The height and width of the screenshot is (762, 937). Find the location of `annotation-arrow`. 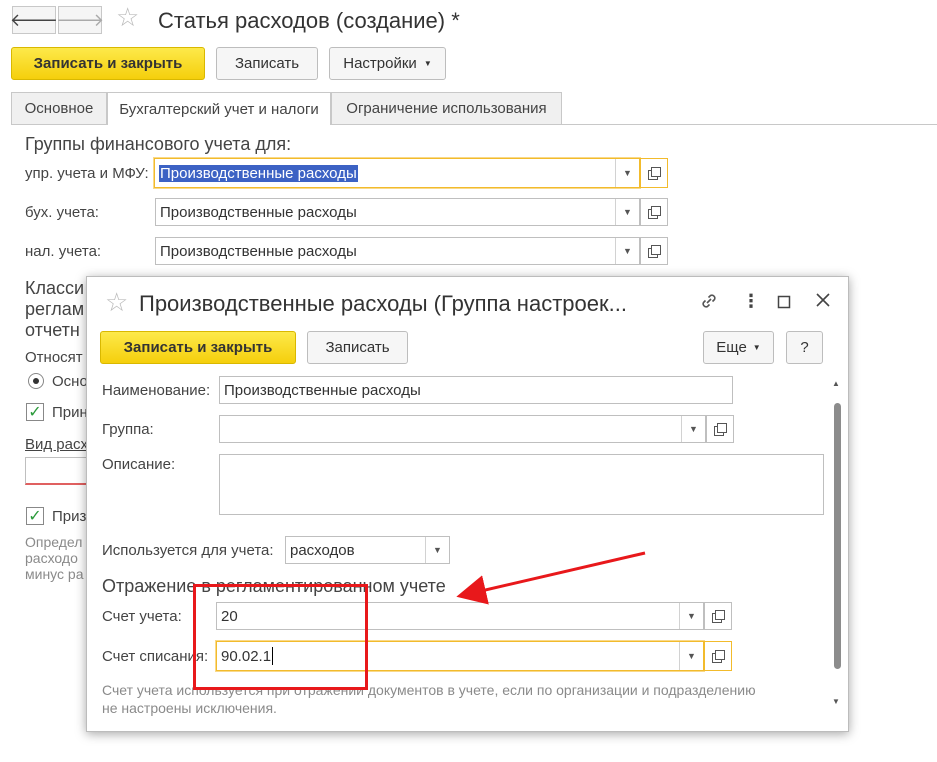

annotation-arrow is located at coordinates (551, 578).